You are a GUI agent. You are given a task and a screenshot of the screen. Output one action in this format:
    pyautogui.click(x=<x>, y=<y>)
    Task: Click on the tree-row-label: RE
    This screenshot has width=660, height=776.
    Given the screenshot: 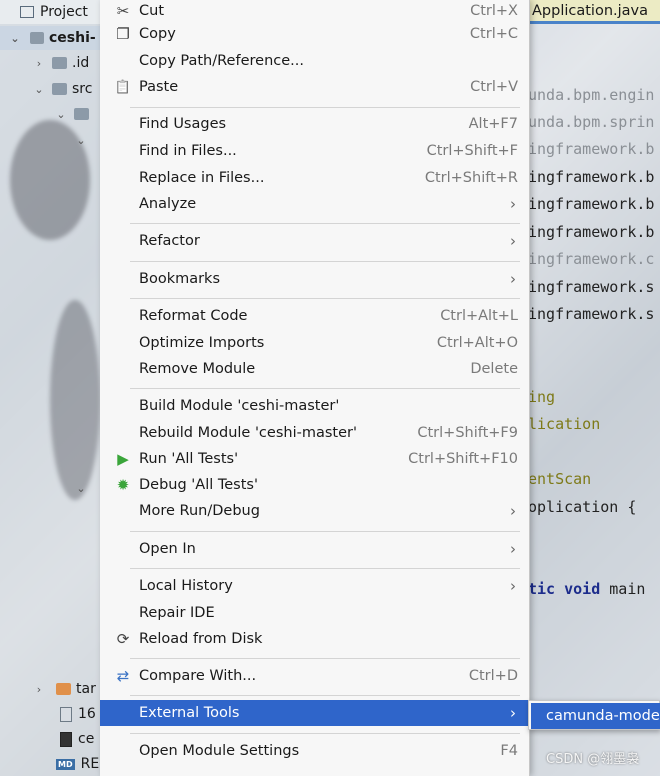 What is the action you would take?
    pyautogui.click(x=90, y=764)
    